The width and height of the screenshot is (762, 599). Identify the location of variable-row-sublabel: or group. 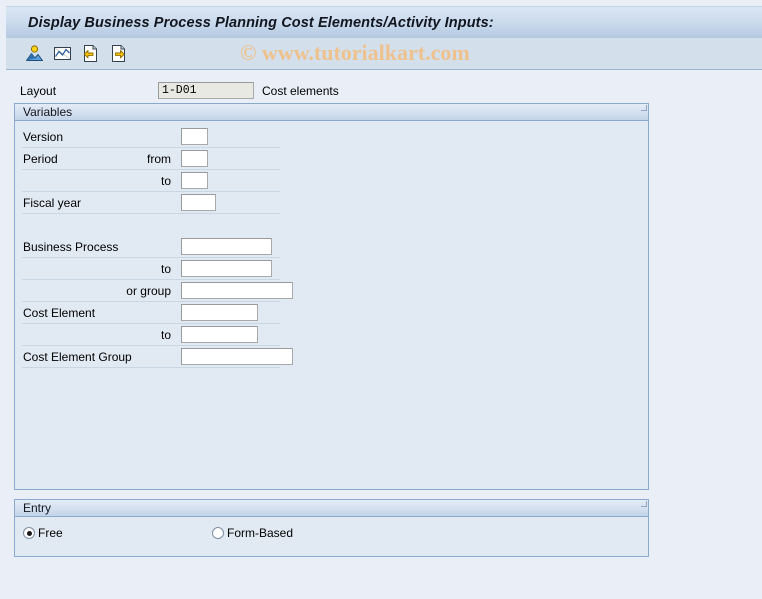
(148, 291).